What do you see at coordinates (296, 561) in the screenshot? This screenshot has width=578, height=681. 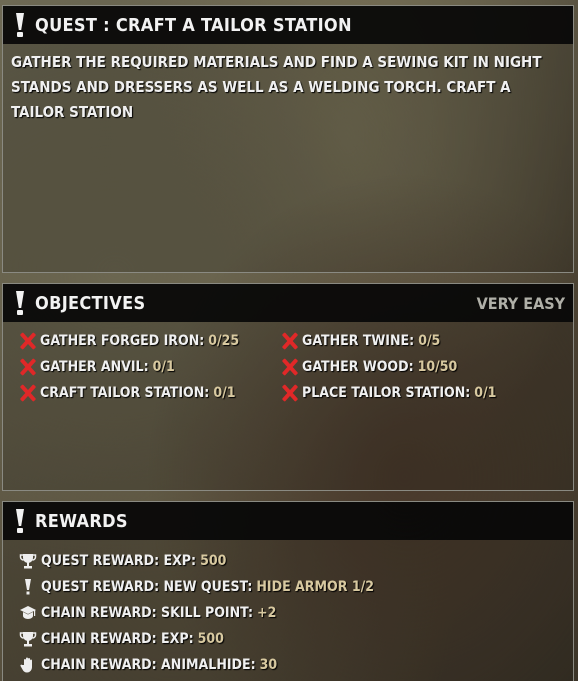 I see `reward-item: QUEST REWARD: EXP: 500` at bounding box center [296, 561].